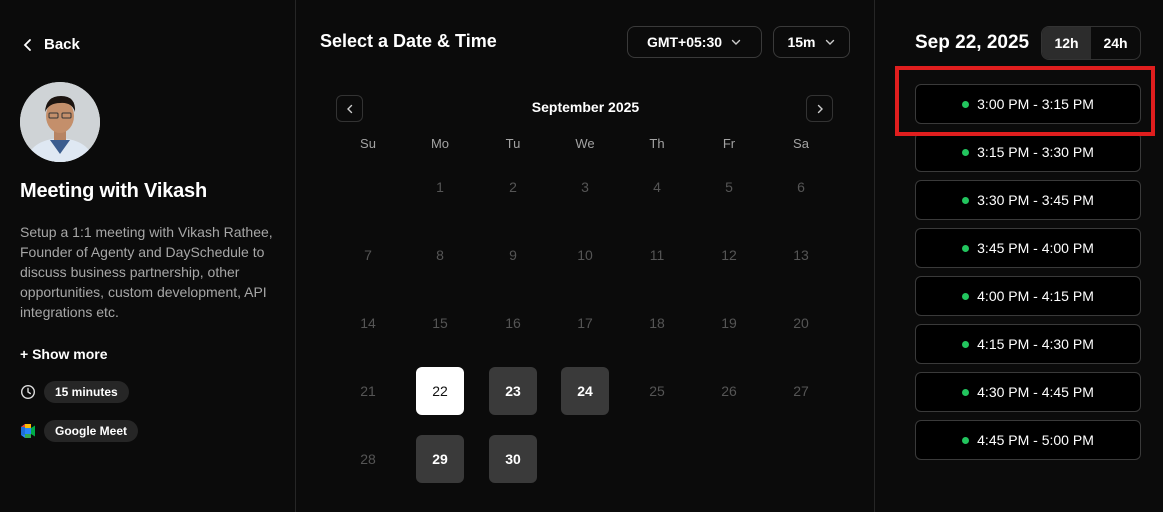 The height and width of the screenshot is (512, 1163). What do you see at coordinates (585, 187) in the screenshot?
I see `calendar-day-3: 3` at bounding box center [585, 187].